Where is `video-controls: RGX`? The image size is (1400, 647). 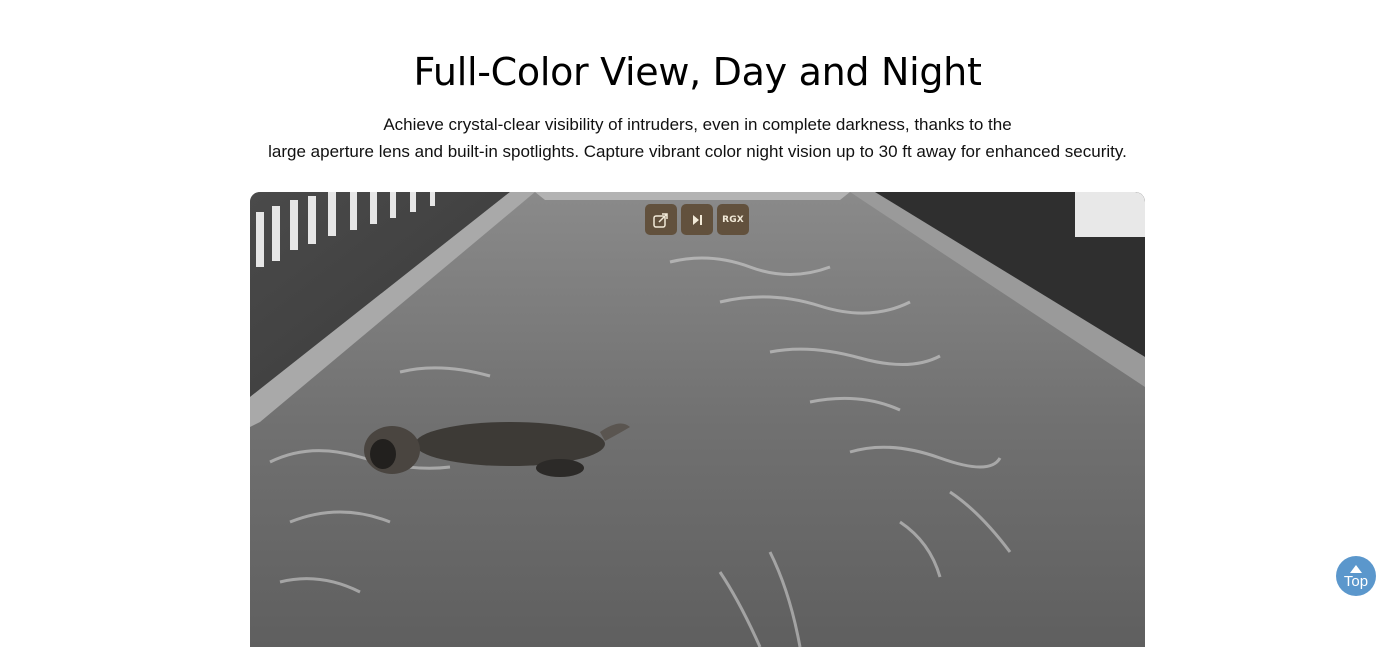
video-controls: RGX is located at coordinates (697, 219).